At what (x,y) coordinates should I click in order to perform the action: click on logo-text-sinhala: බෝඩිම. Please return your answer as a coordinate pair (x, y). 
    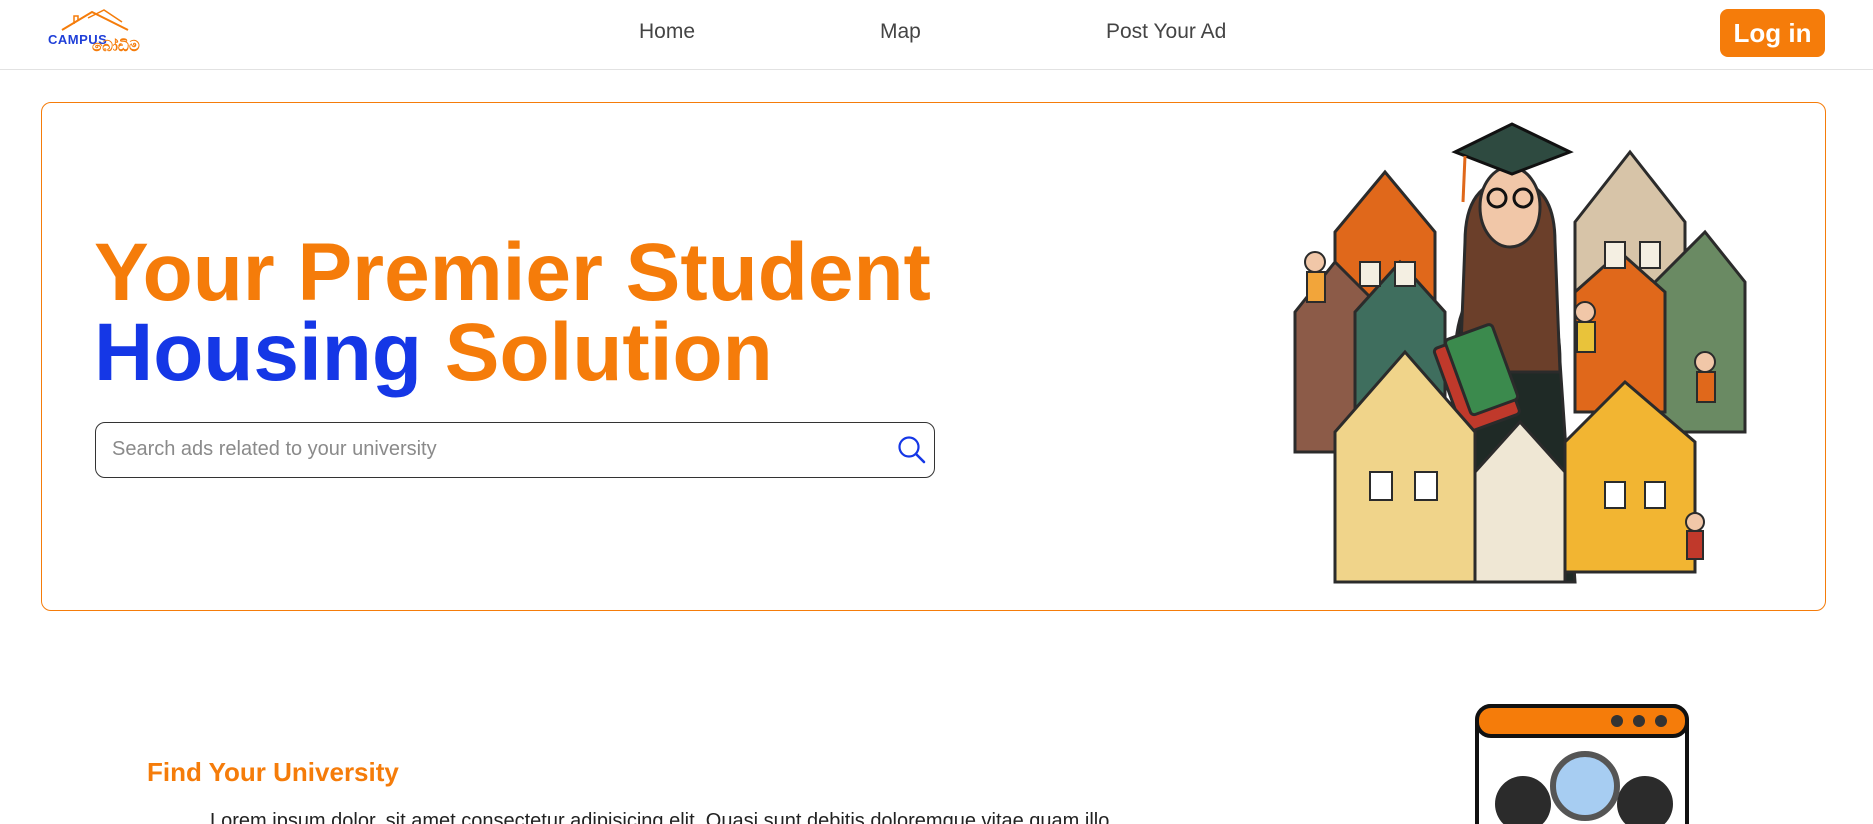
    Looking at the image, I should click on (116, 46).